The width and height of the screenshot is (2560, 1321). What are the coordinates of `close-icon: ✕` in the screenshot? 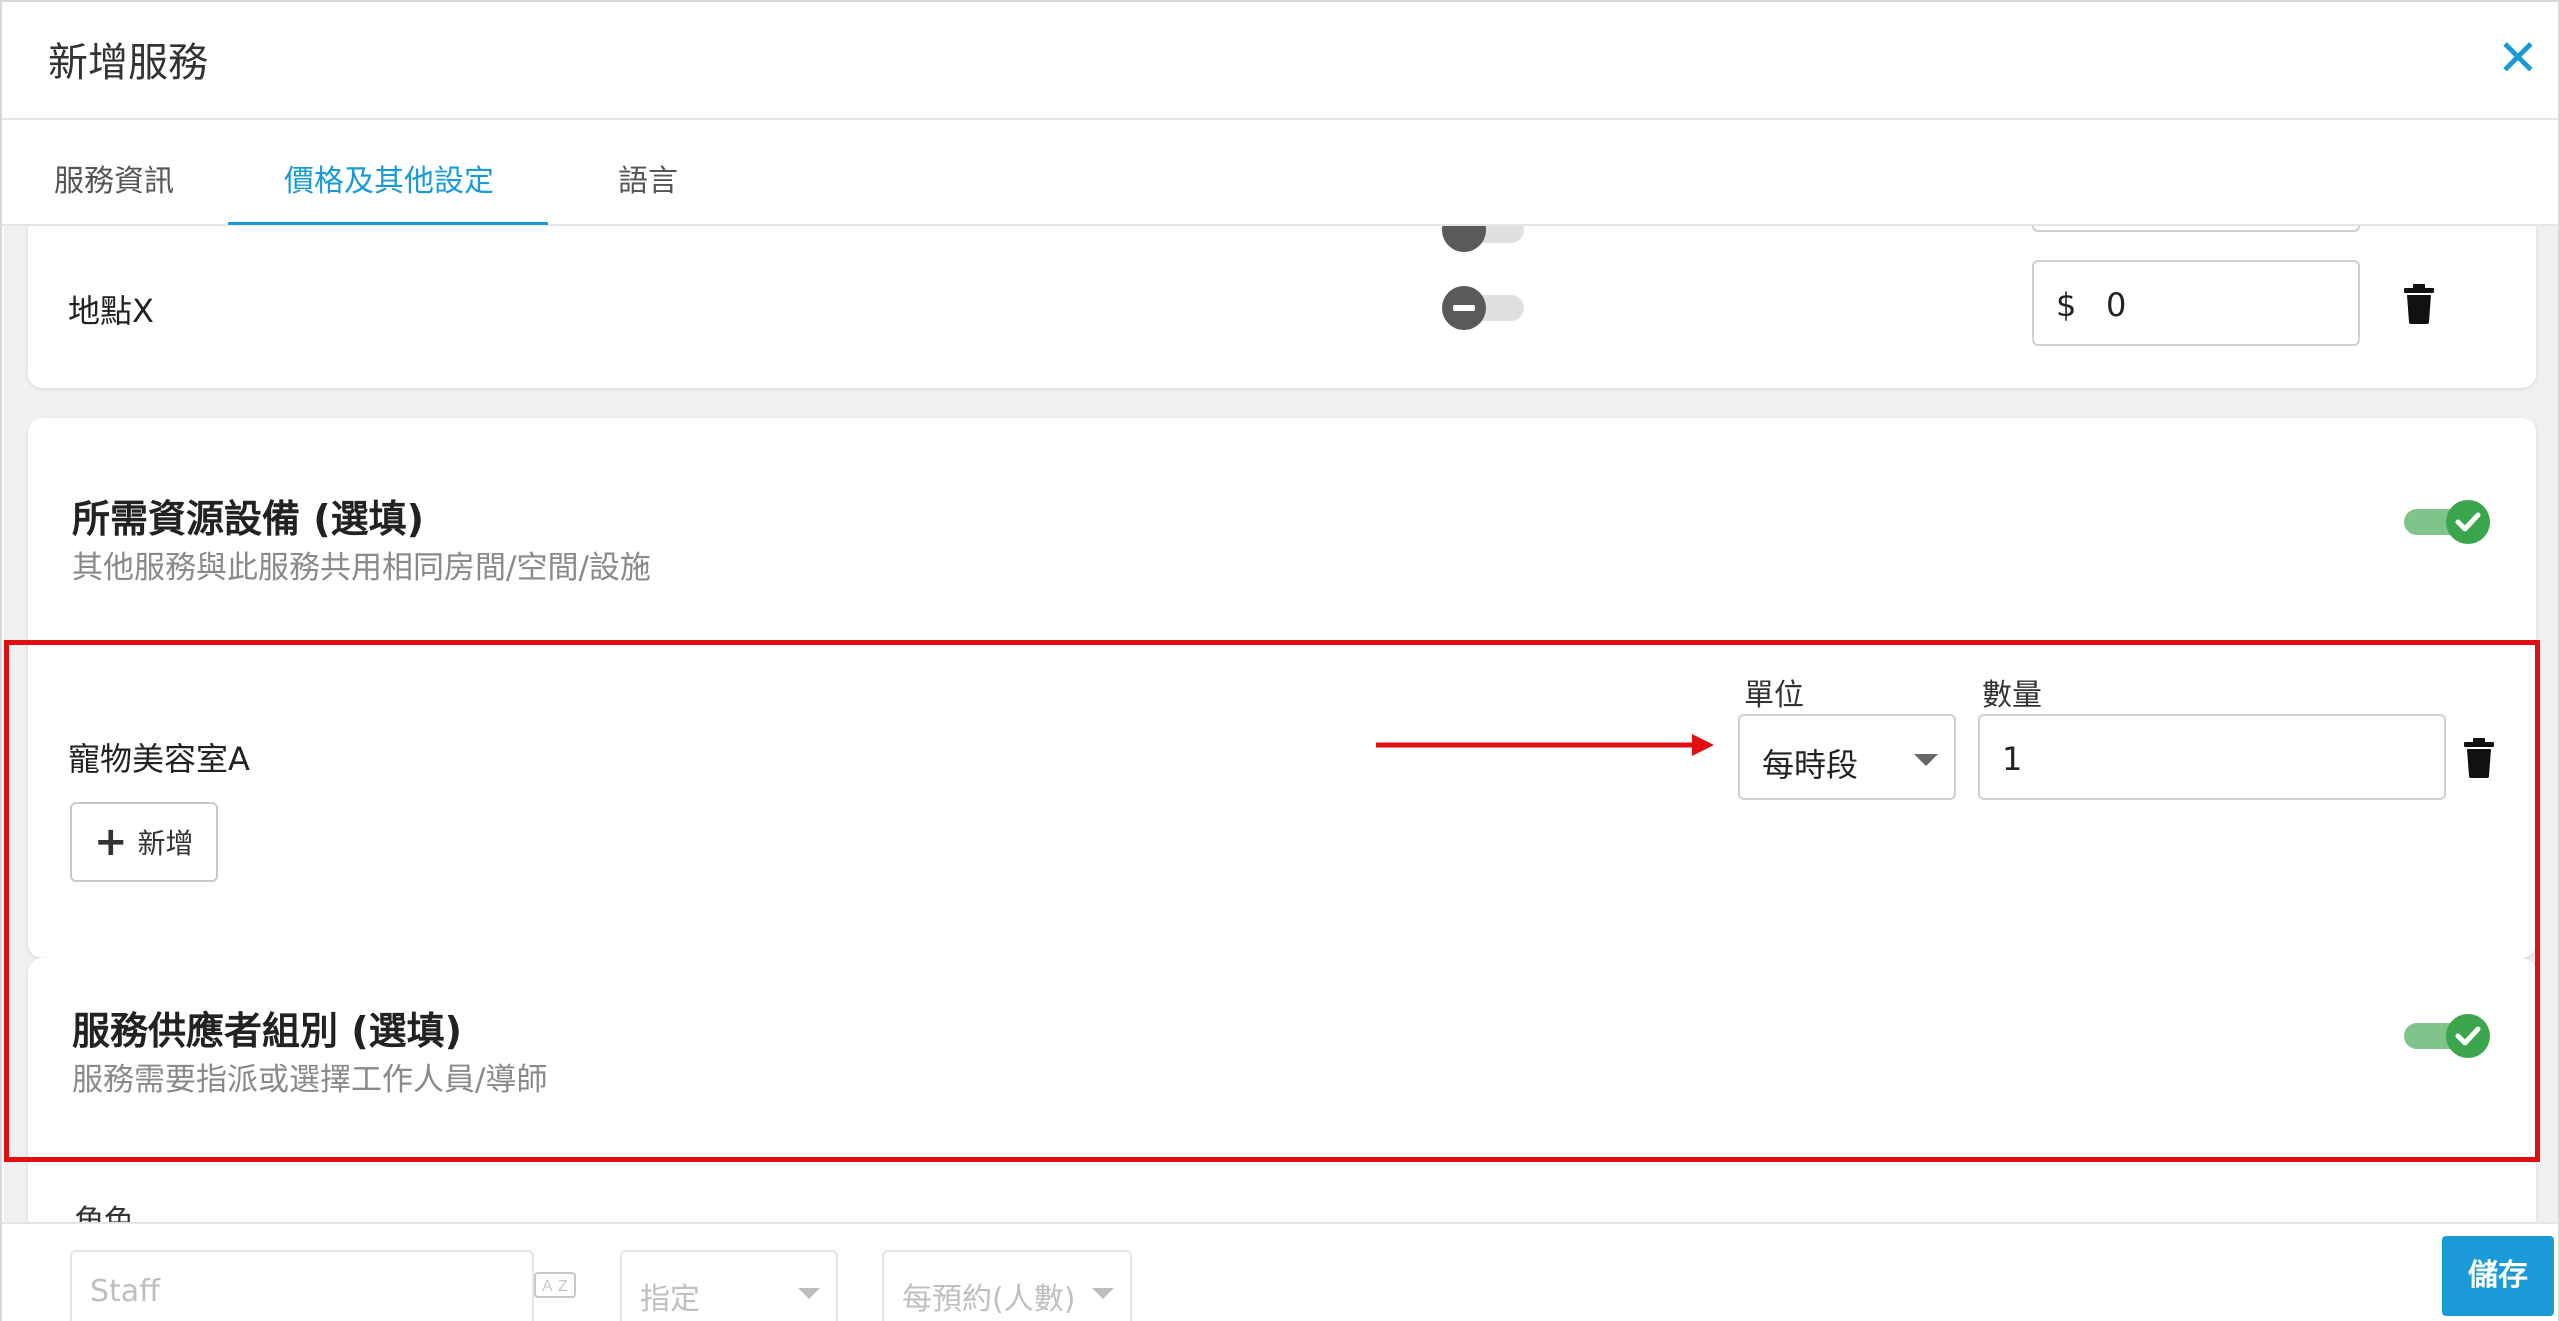 It's located at (2518, 58).